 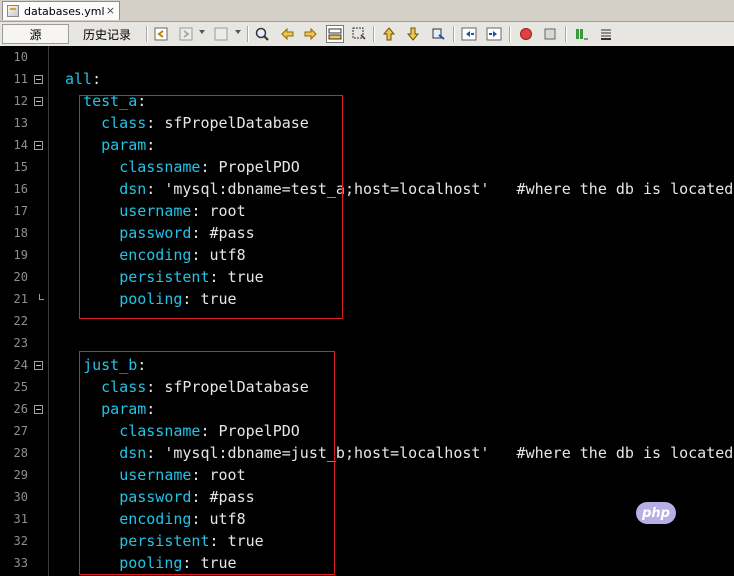 What do you see at coordinates (20, 299) in the screenshot?
I see `line-number: 21` at bounding box center [20, 299].